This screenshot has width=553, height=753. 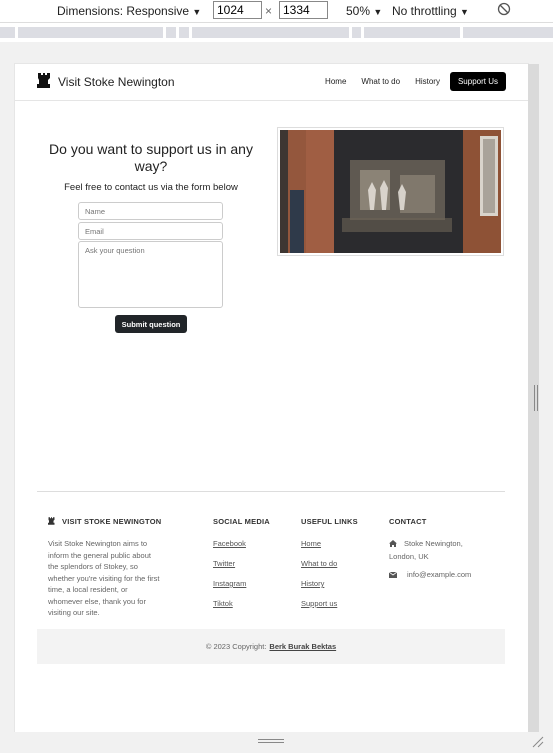 I want to click on footer-link-twitter: Twitter, so click(x=224, y=563).